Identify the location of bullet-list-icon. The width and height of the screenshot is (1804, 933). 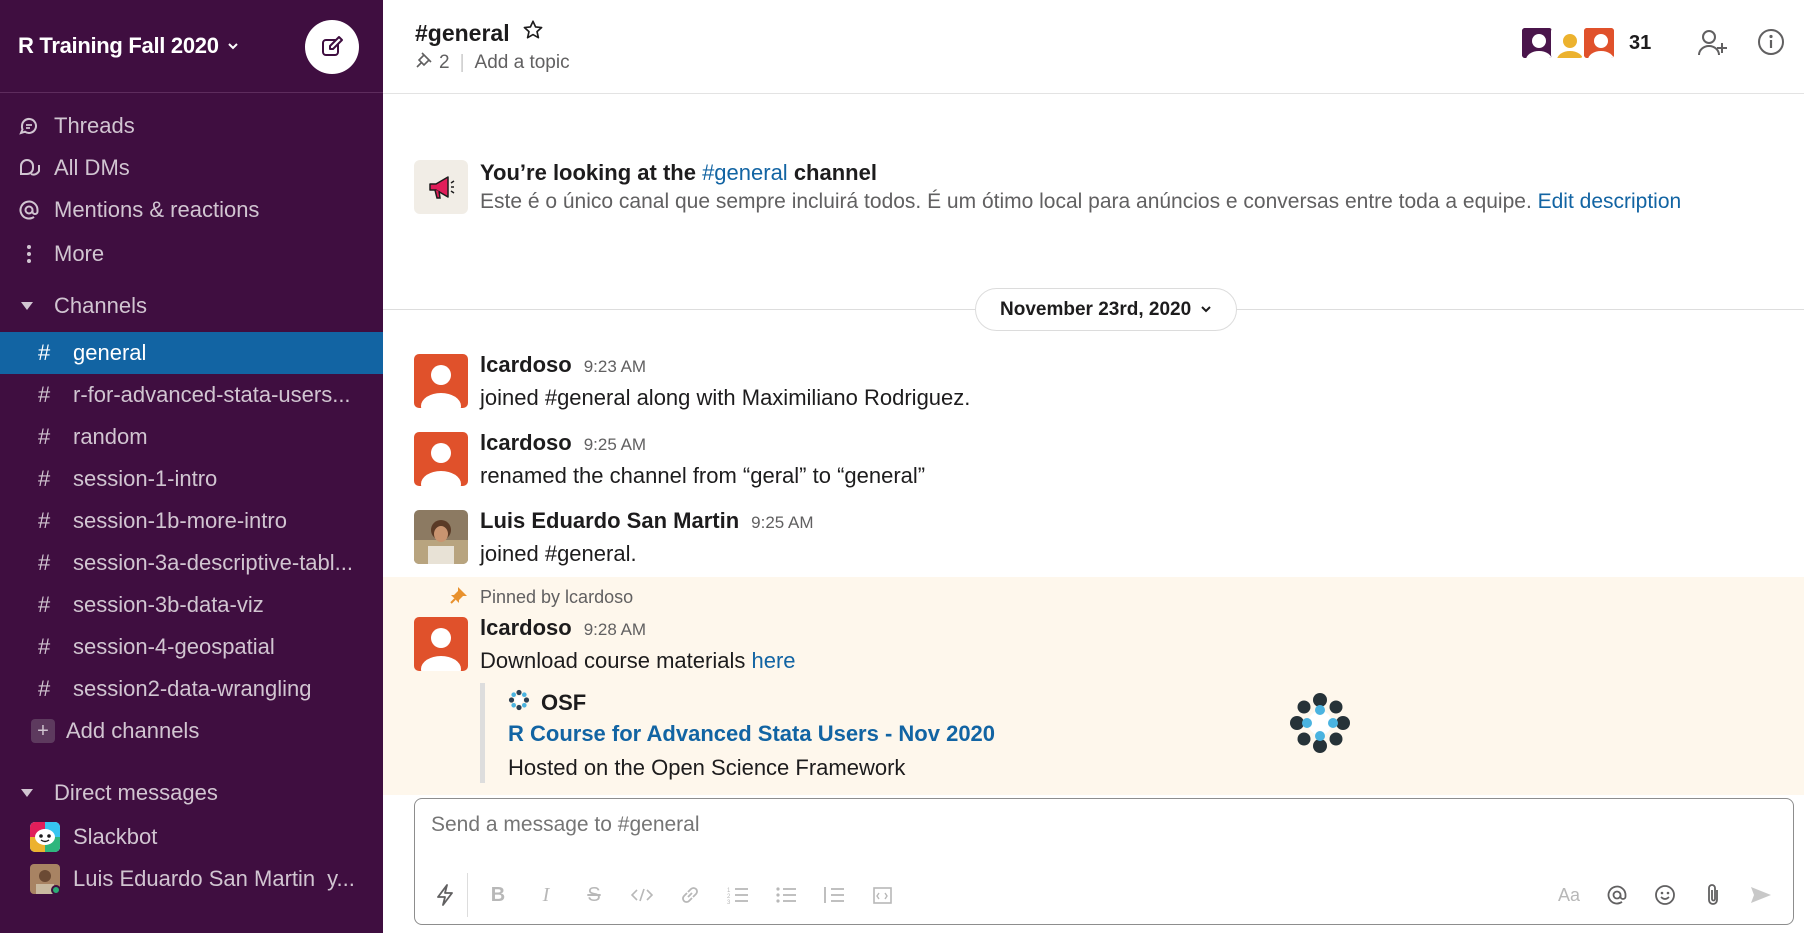
(786, 895).